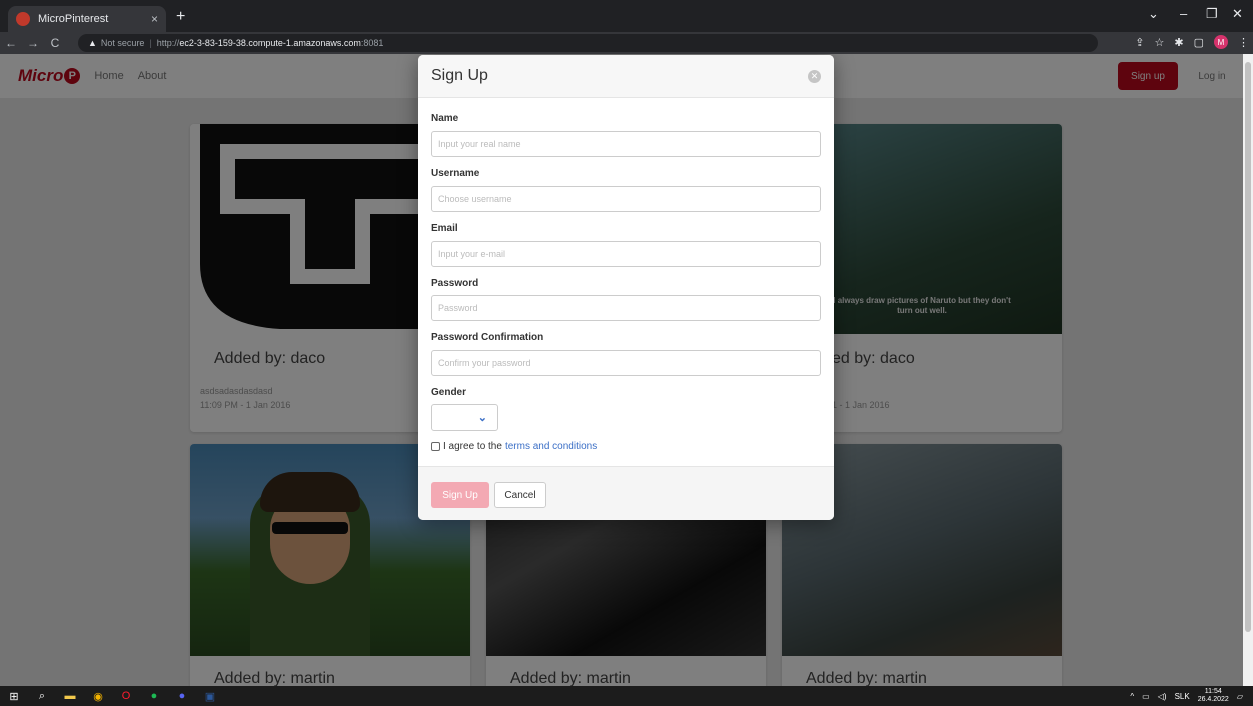 The image size is (1253, 706). I want to click on terms-link: terms and conditions, so click(551, 446).